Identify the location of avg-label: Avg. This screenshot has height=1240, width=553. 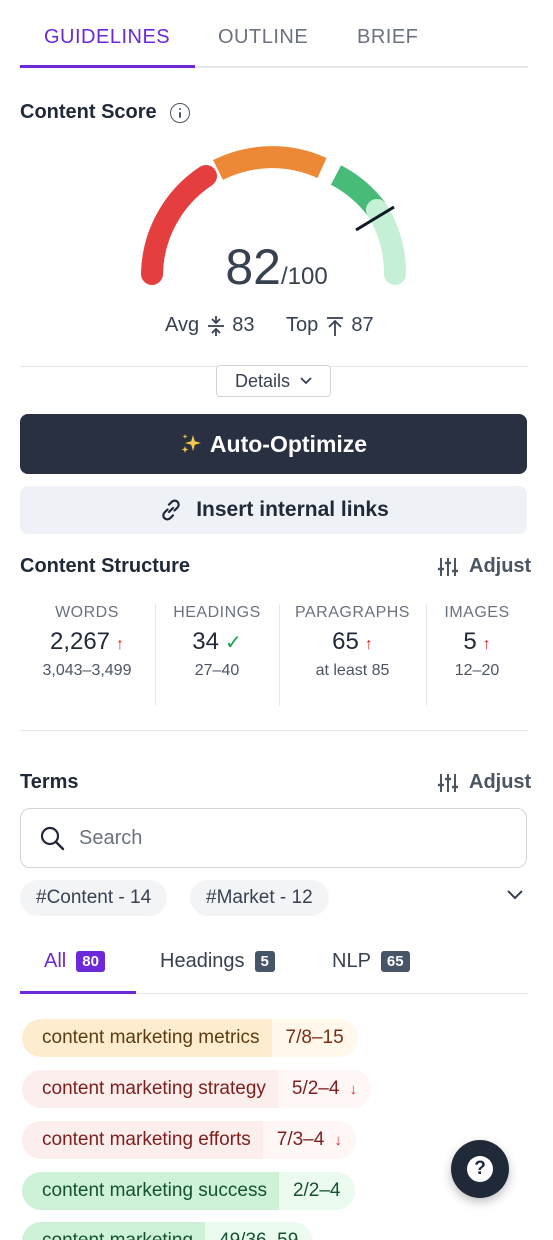
(182, 325).